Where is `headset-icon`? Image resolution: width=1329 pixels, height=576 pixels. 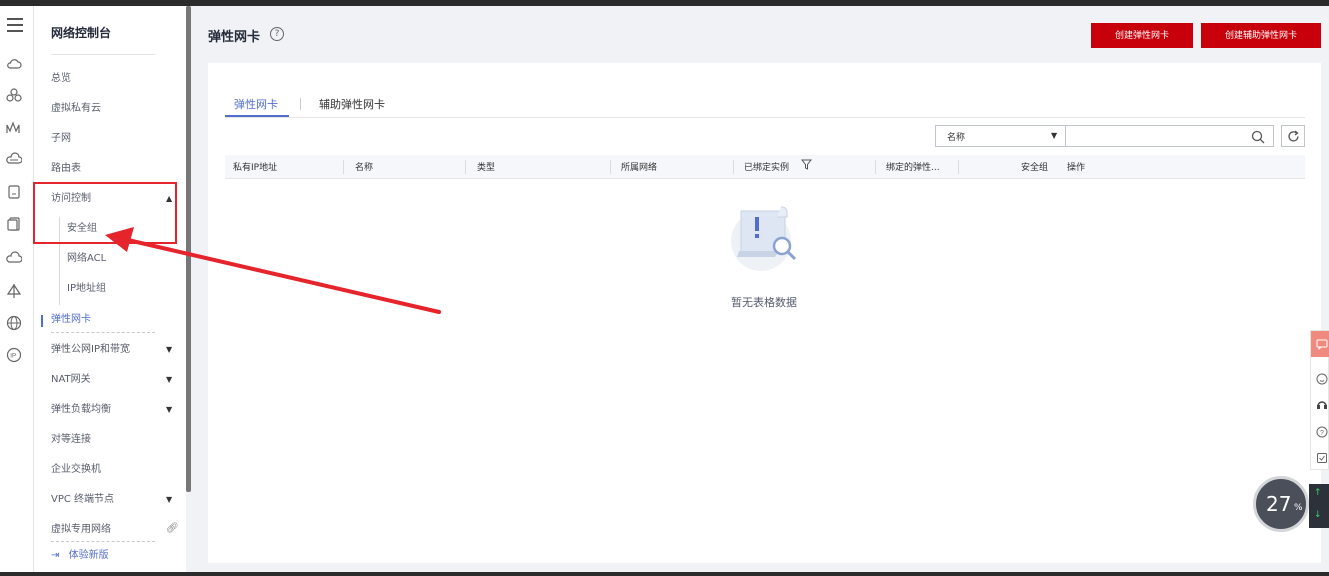
headset-icon is located at coordinates (1322, 405).